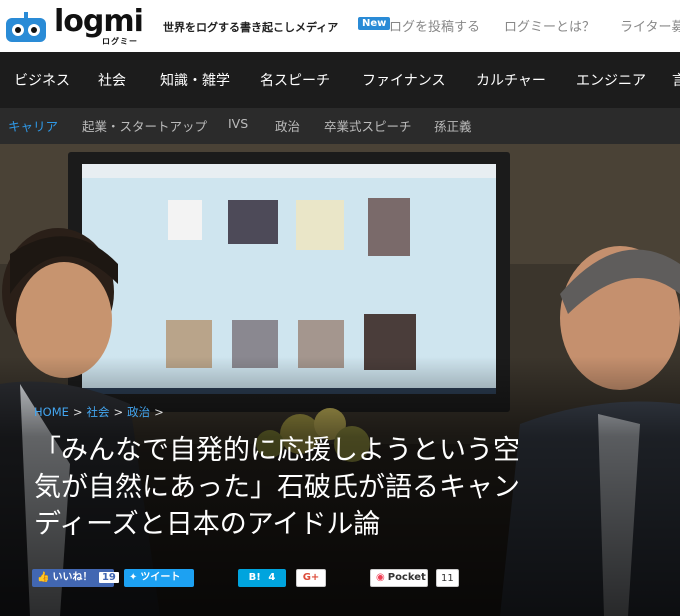 The height and width of the screenshot is (616, 680). I want to click on google-plus-button: G+, so click(311, 578).